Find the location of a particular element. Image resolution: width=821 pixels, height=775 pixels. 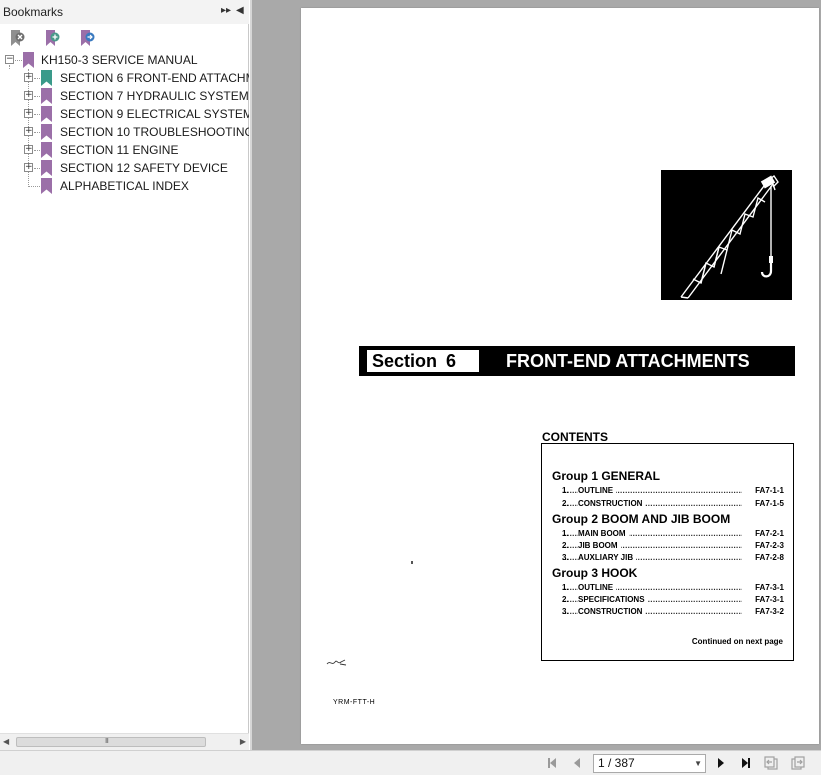

delete-bookmark-icon is located at coordinates (17, 38).